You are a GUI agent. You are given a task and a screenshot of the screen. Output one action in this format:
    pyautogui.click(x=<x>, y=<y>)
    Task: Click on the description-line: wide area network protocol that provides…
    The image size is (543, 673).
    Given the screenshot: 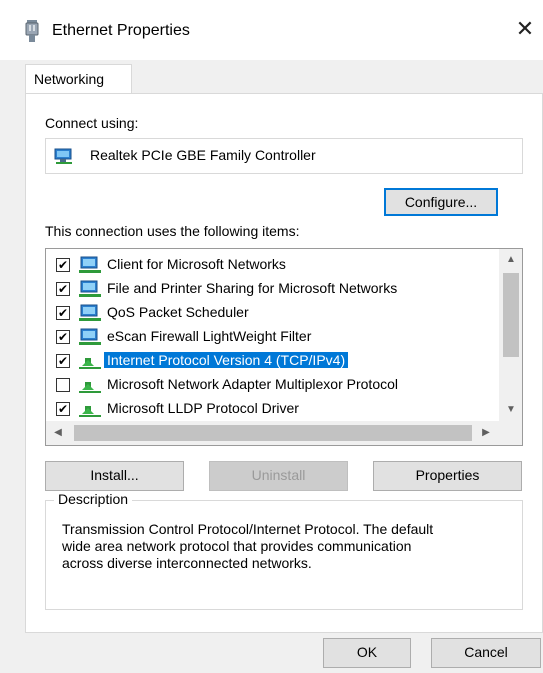 What is the action you would take?
    pyautogui.click(x=237, y=546)
    